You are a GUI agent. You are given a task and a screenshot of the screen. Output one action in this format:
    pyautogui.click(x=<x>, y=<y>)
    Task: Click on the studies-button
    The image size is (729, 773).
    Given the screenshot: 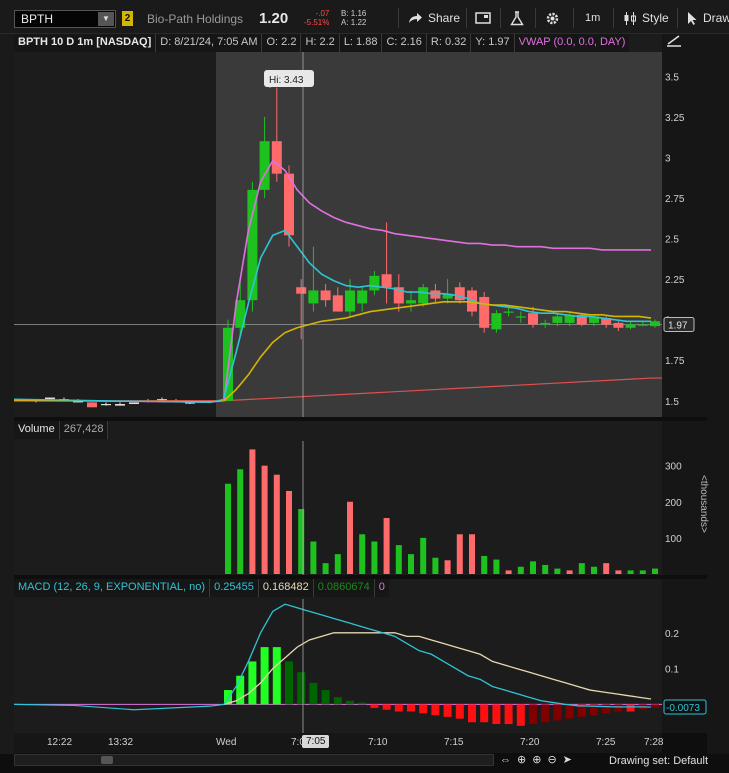 What is the action you would take?
    pyautogui.click(x=517, y=18)
    